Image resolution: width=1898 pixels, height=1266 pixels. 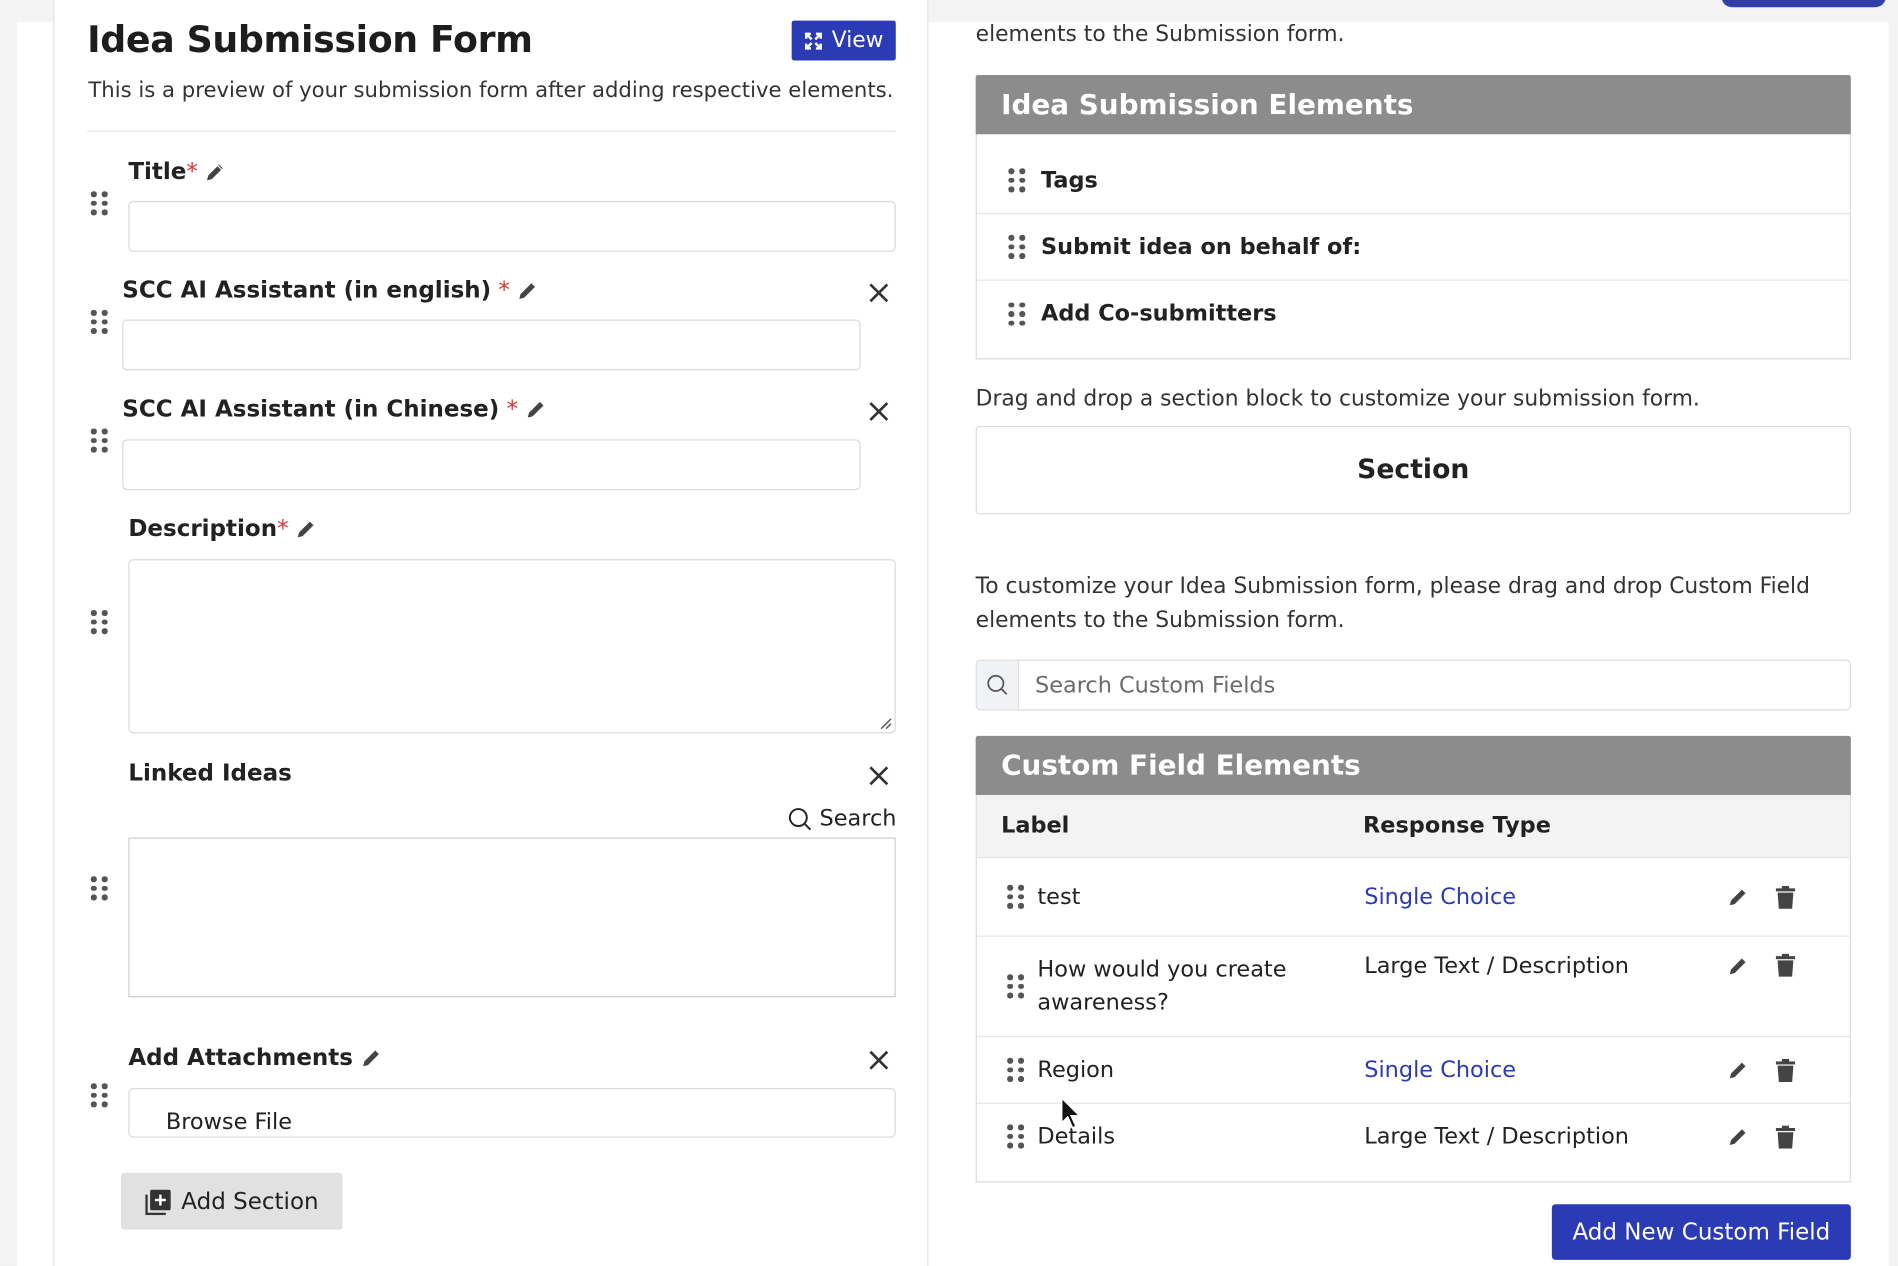 What do you see at coordinates (842, 818) in the screenshot?
I see `linked-ideas-search: Search` at bounding box center [842, 818].